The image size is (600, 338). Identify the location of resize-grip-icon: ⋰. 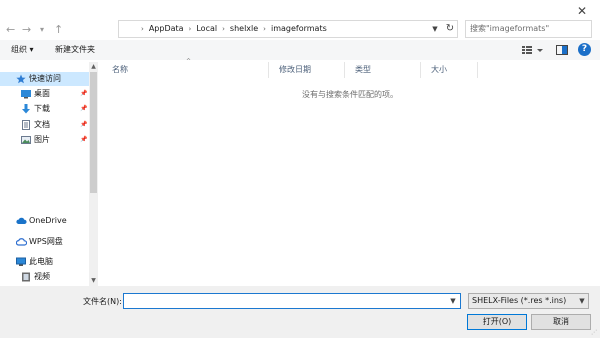
(595, 333).